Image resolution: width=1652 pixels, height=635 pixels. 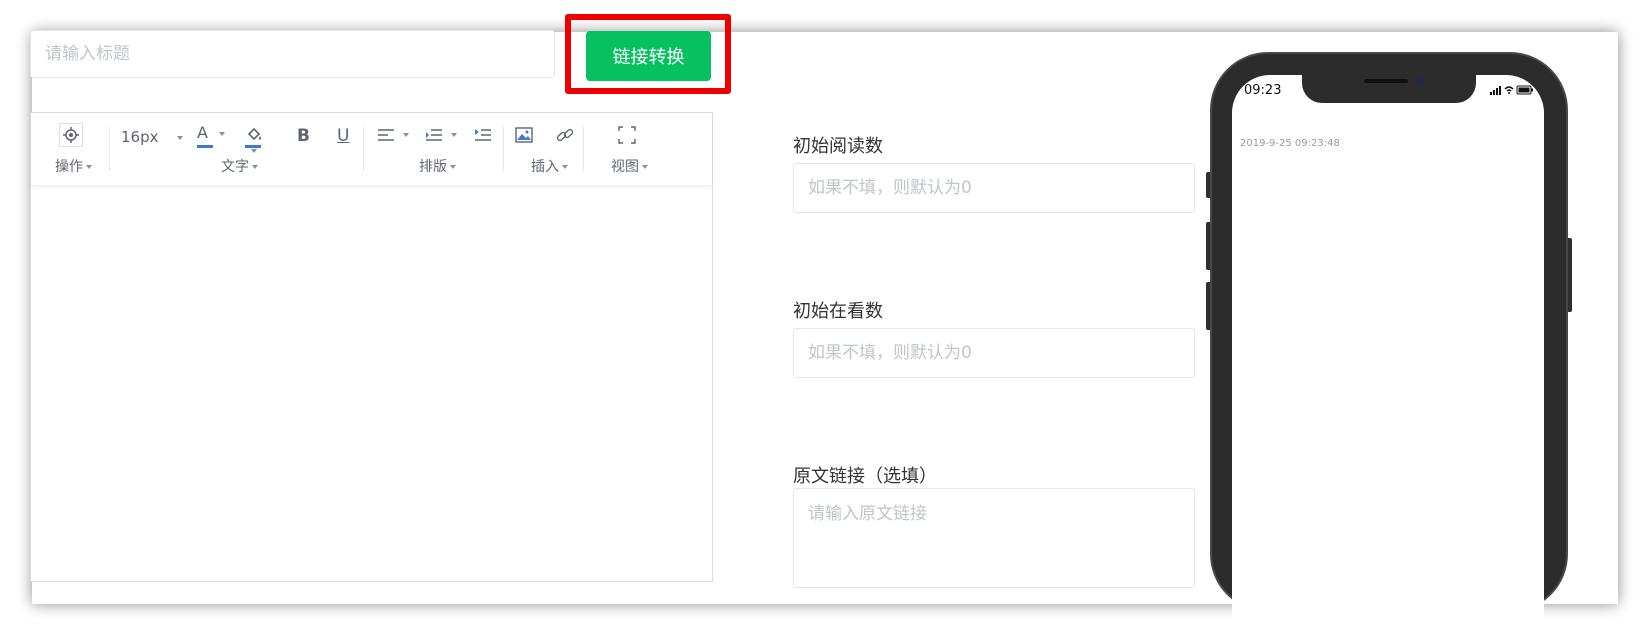 What do you see at coordinates (140, 137) in the screenshot?
I see `font-size-value: 16px` at bounding box center [140, 137].